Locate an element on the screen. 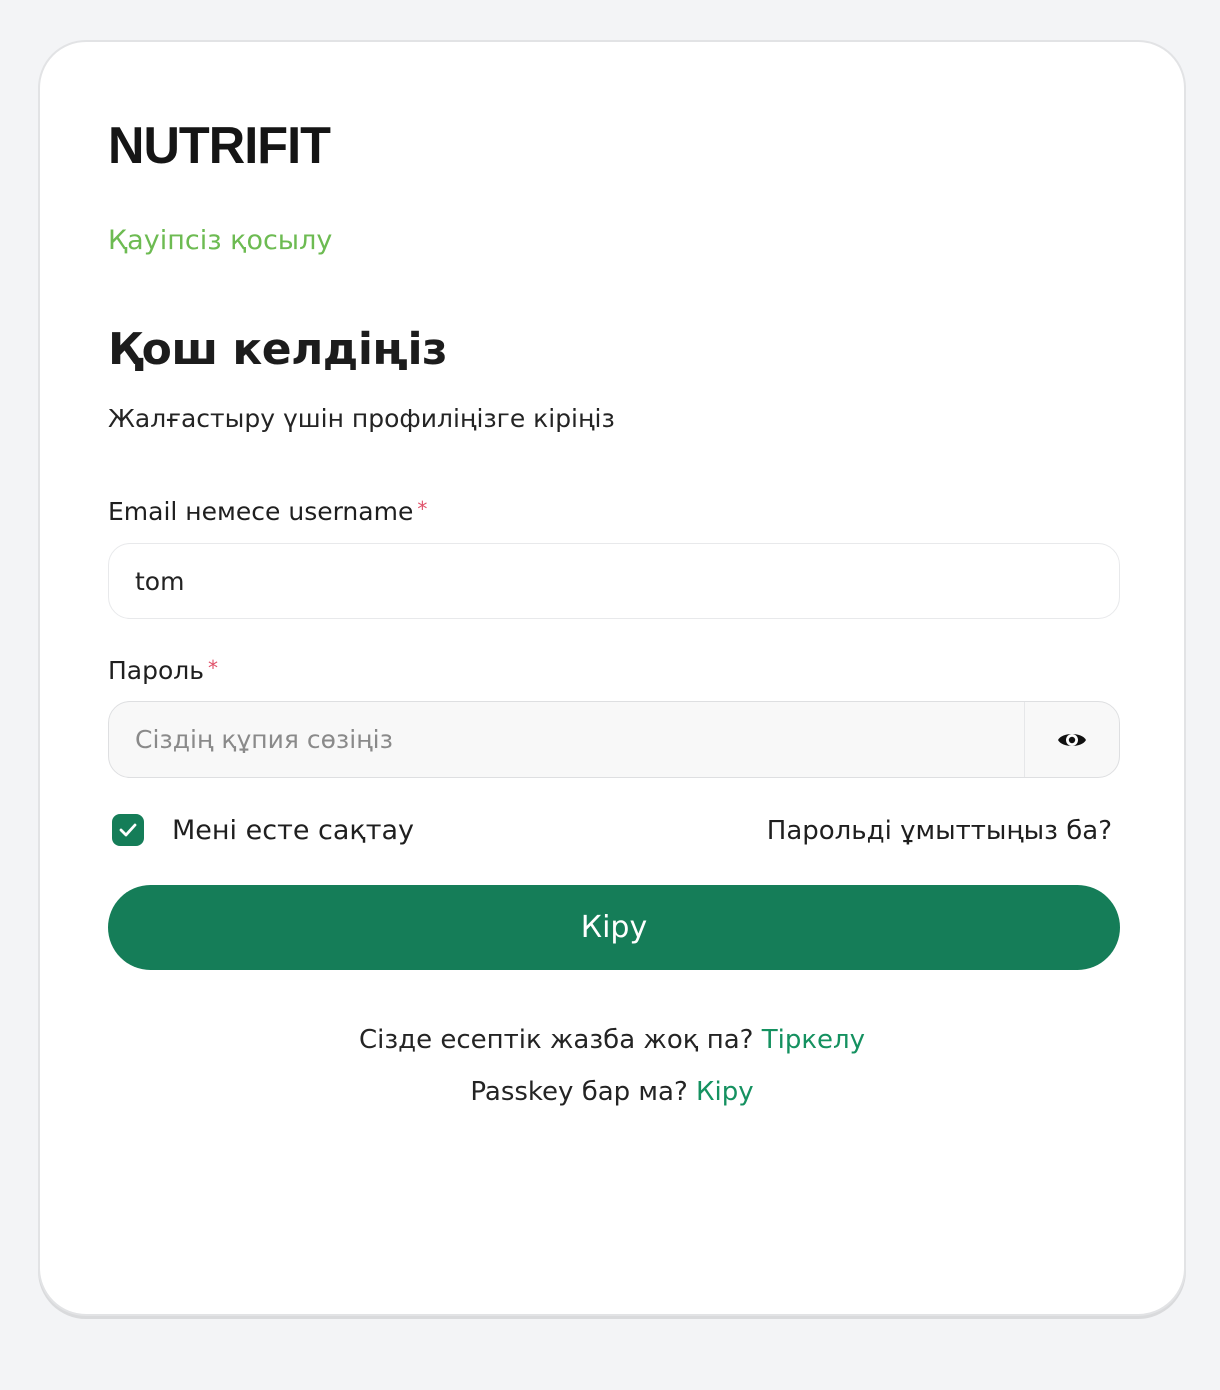 This screenshot has width=1220, height=1390. eye-icon is located at coordinates (1072, 739).